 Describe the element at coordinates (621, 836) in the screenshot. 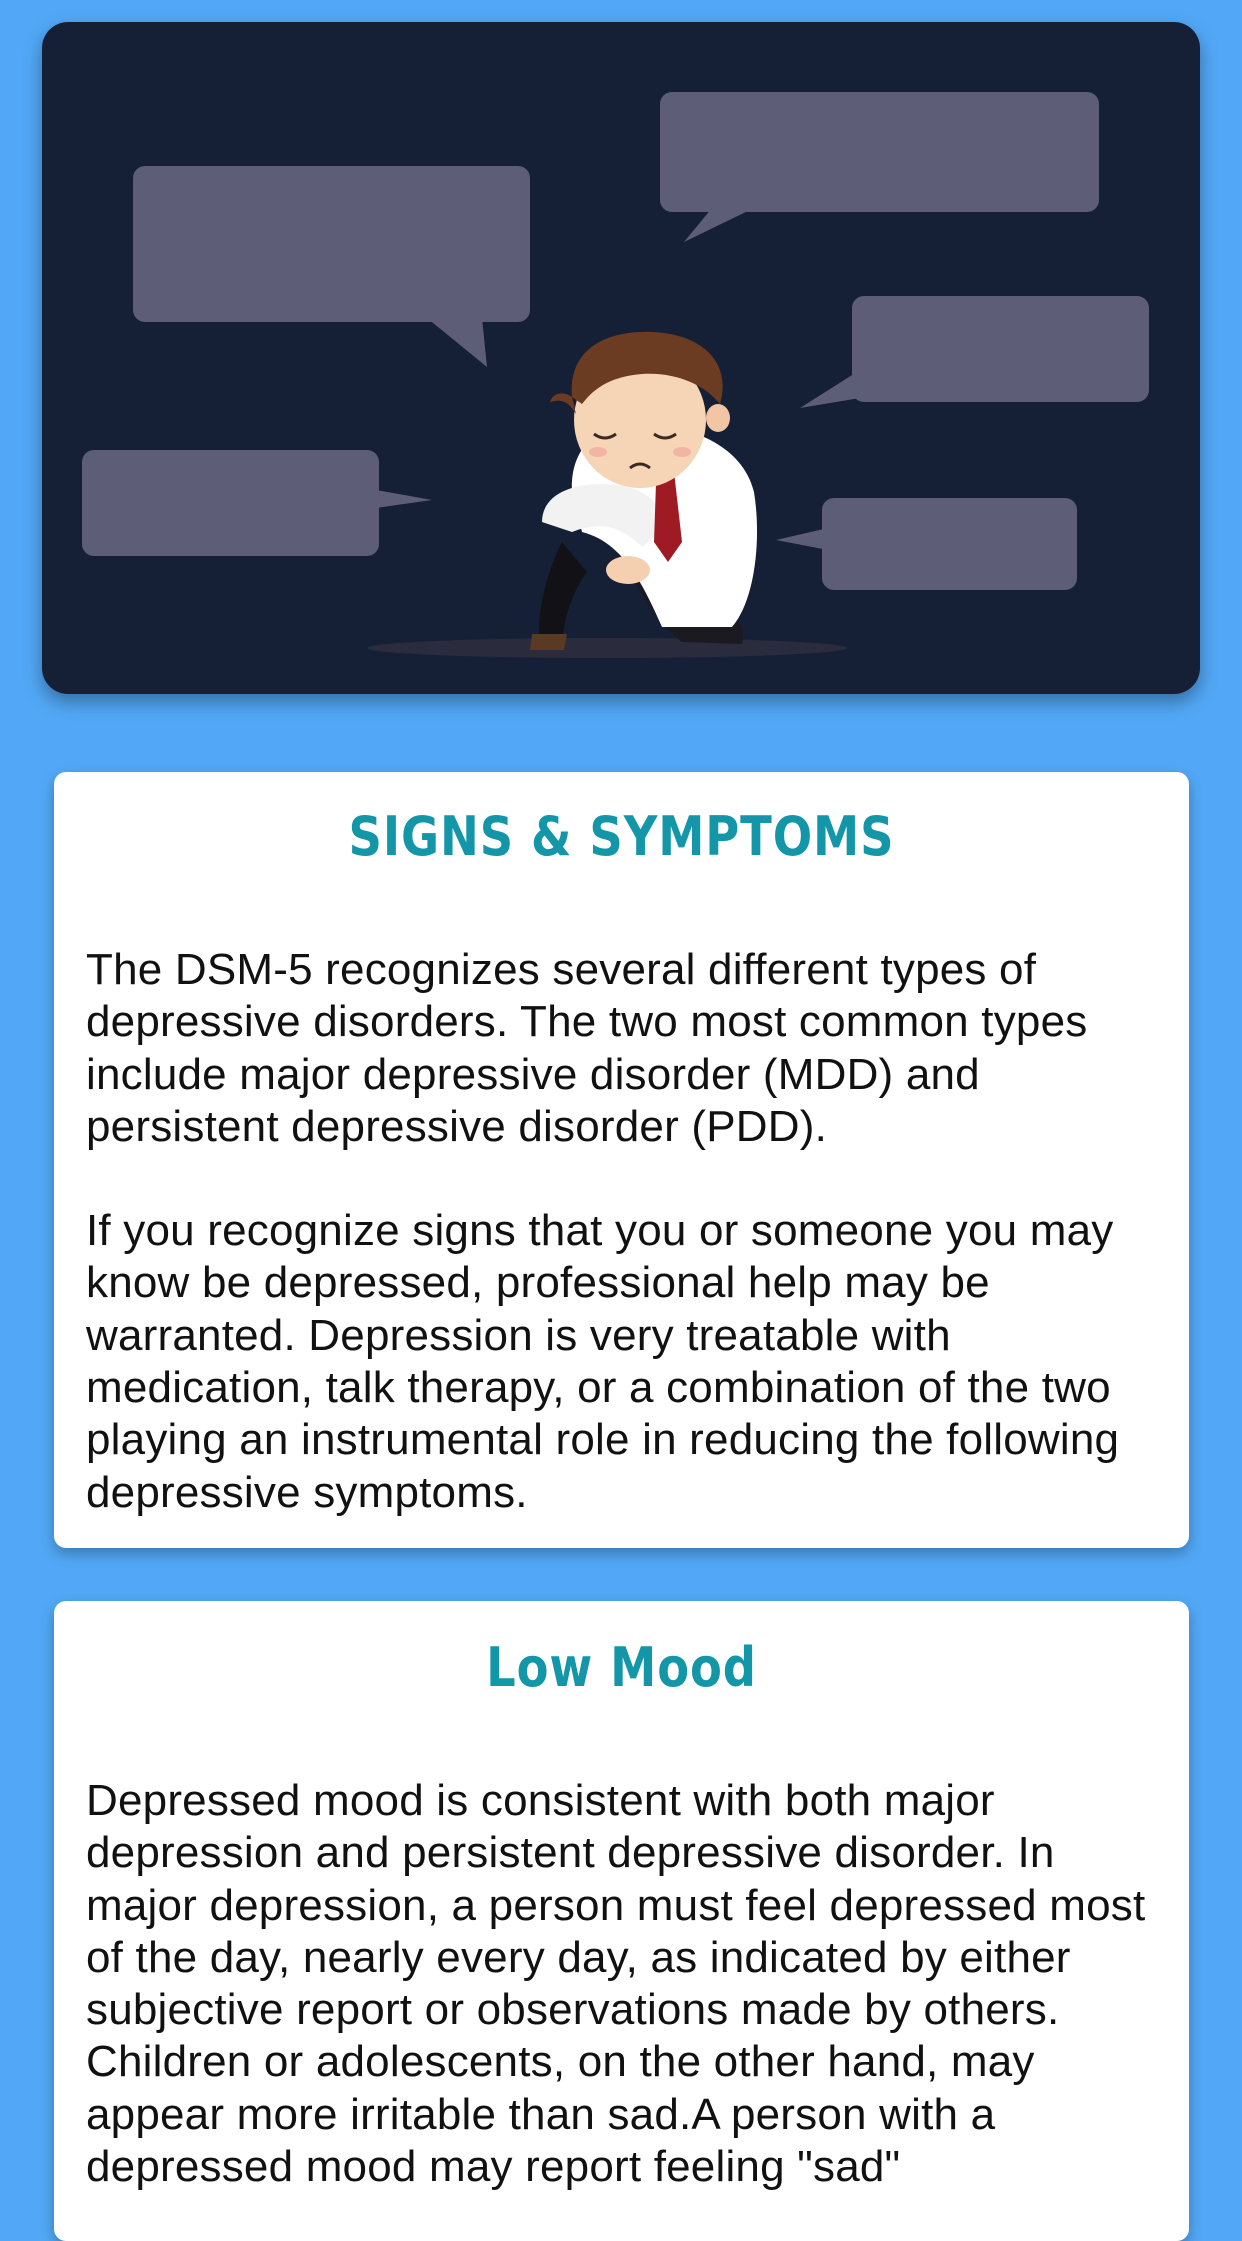

I see `section-title: SIGNS & SYMPTOMS` at that location.